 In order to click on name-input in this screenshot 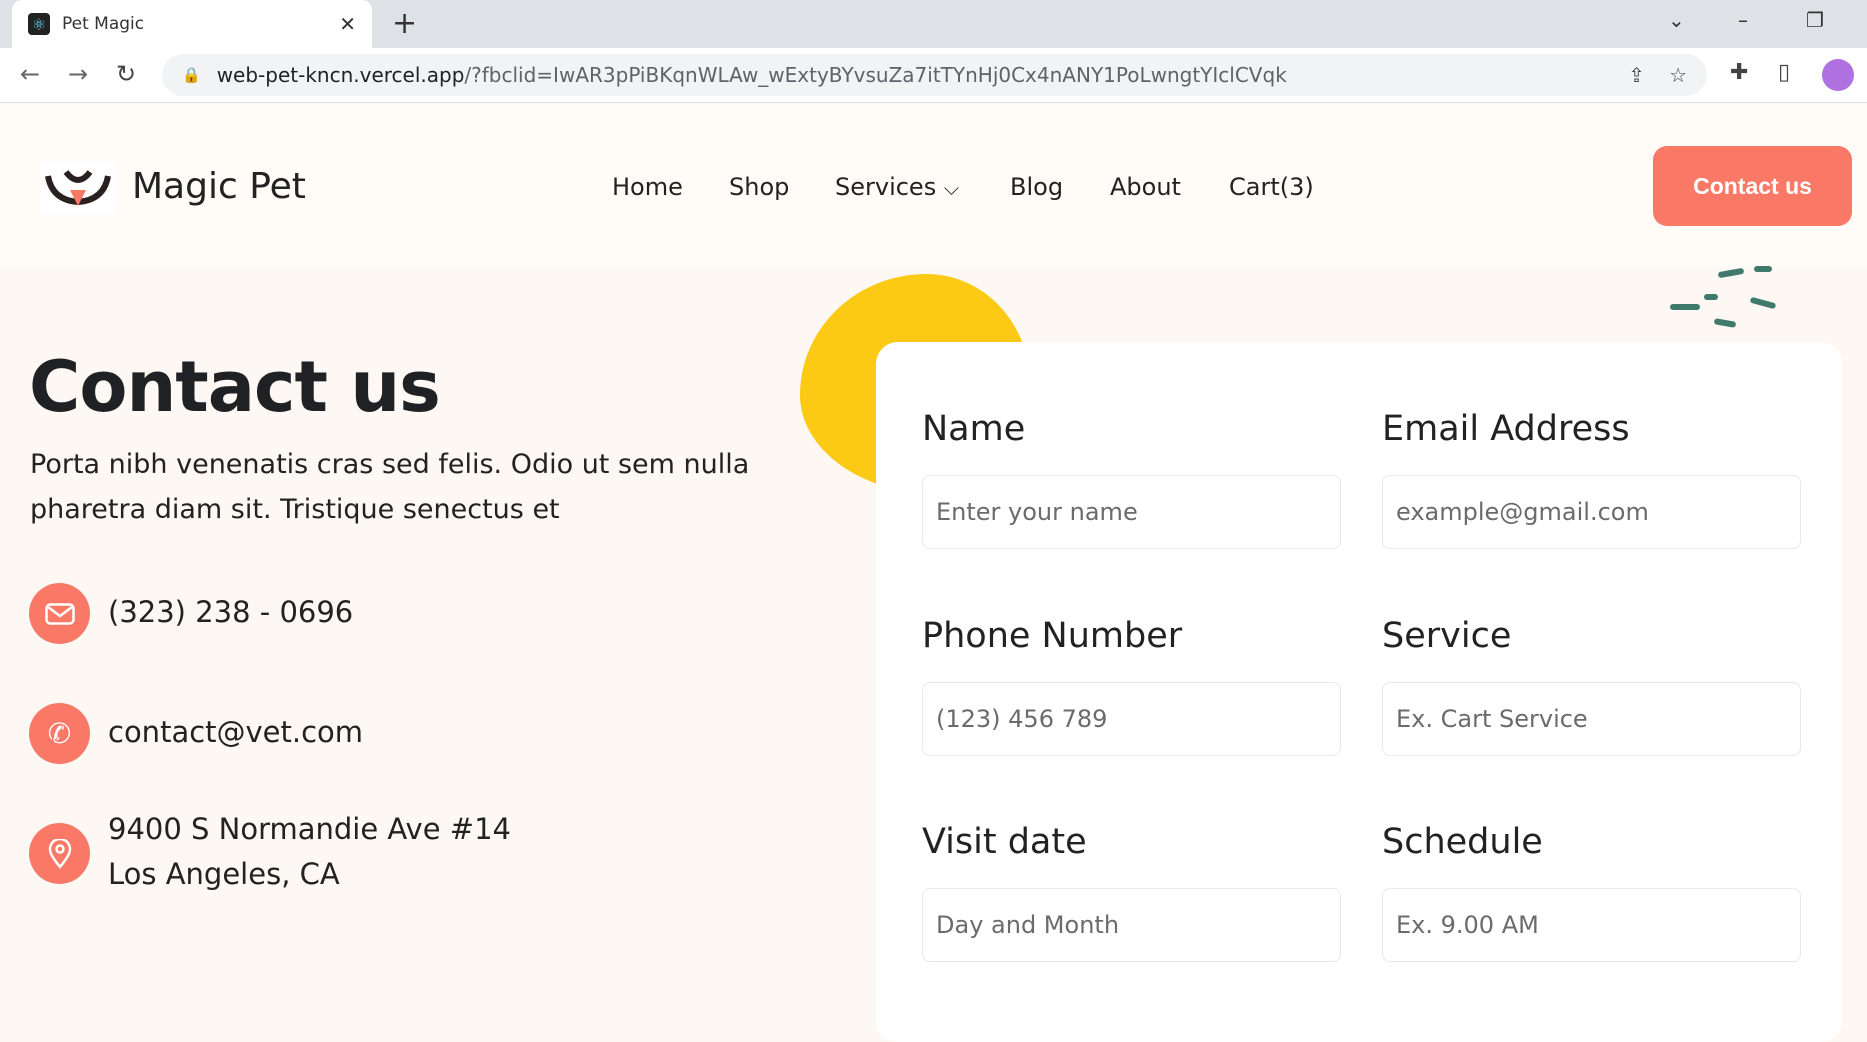, I will do `click(1131, 512)`.